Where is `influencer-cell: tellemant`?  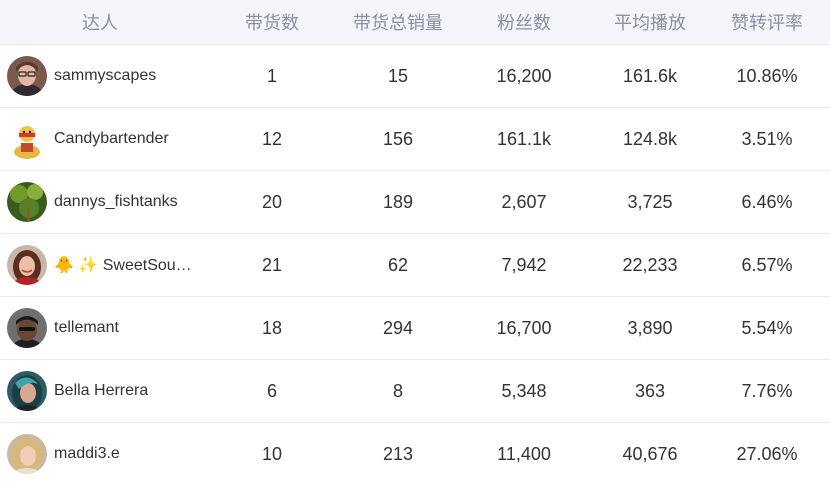
influencer-cell: tellemant is located at coordinates (100, 328).